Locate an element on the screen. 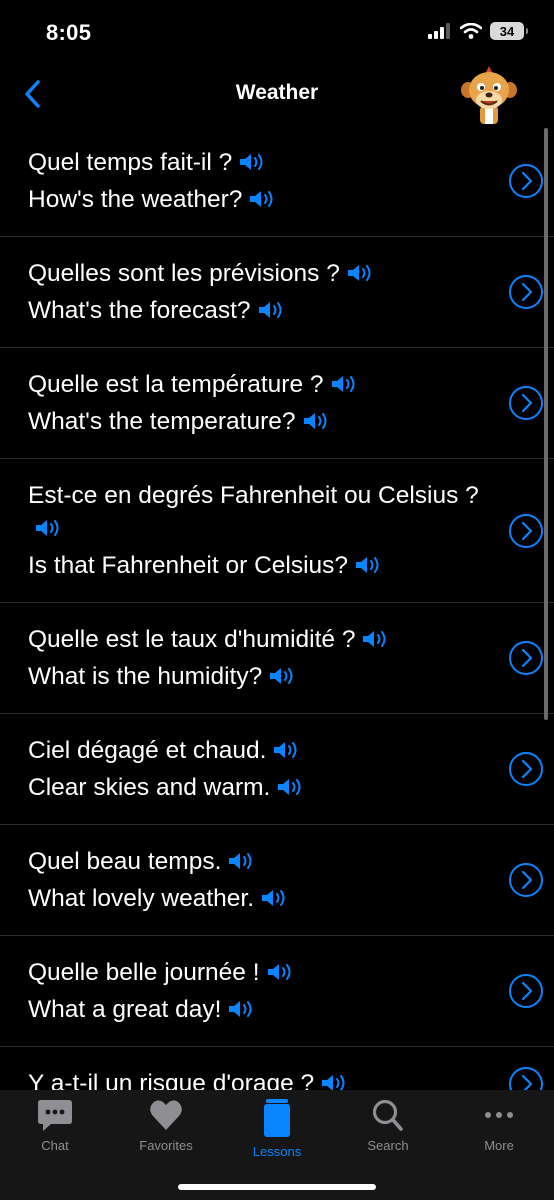 The width and height of the screenshot is (554, 1200). english-phrase: Is that Fahrenheit or Celsius? is located at coordinates (256, 565).